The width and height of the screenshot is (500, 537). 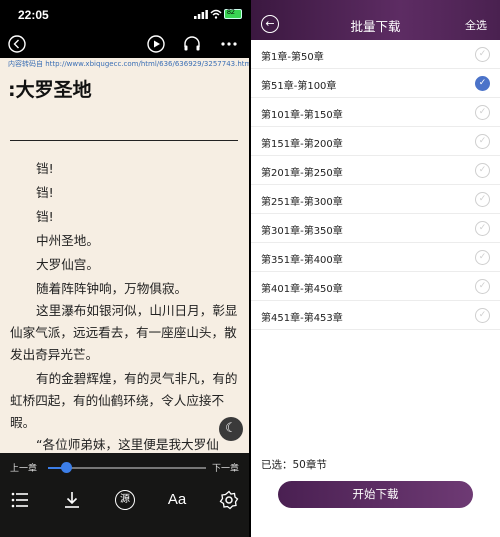 I want to click on selected-count: 已选：50章节, so click(x=294, y=465).